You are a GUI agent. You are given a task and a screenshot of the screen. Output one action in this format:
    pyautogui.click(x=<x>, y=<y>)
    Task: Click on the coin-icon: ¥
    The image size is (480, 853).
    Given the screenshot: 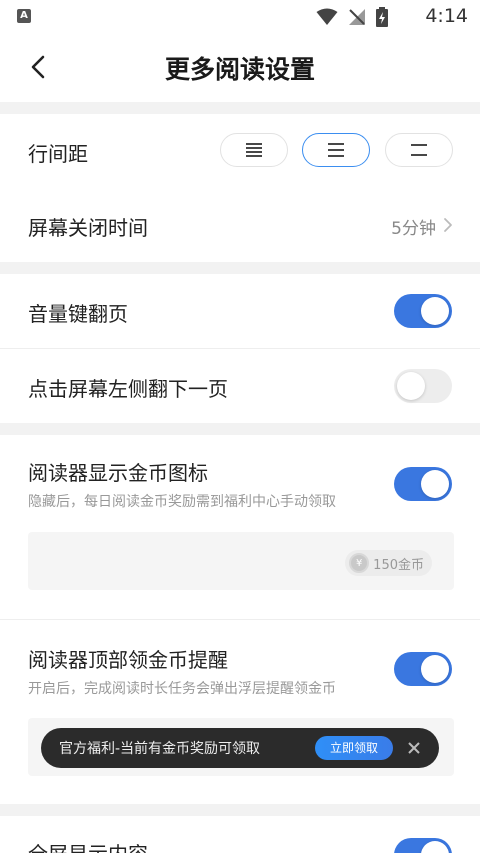 What is the action you would take?
    pyautogui.click(x=359, y=563)
    